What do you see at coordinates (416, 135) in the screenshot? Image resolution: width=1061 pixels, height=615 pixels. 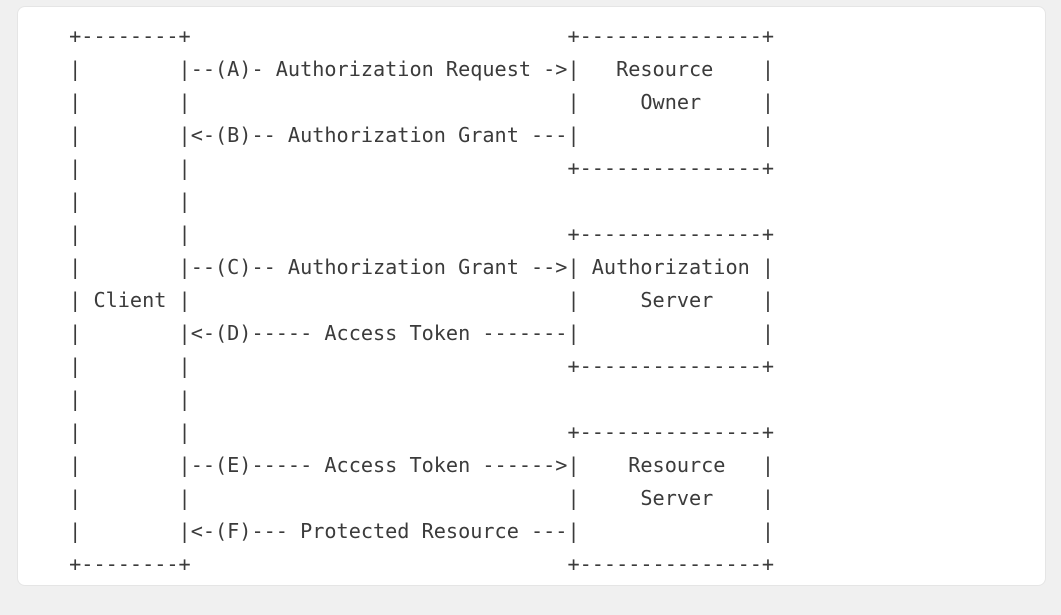 I see `ascii-line: | |<-(B)-- Authorization Grant ---| |` at bounding box center [416, 135].